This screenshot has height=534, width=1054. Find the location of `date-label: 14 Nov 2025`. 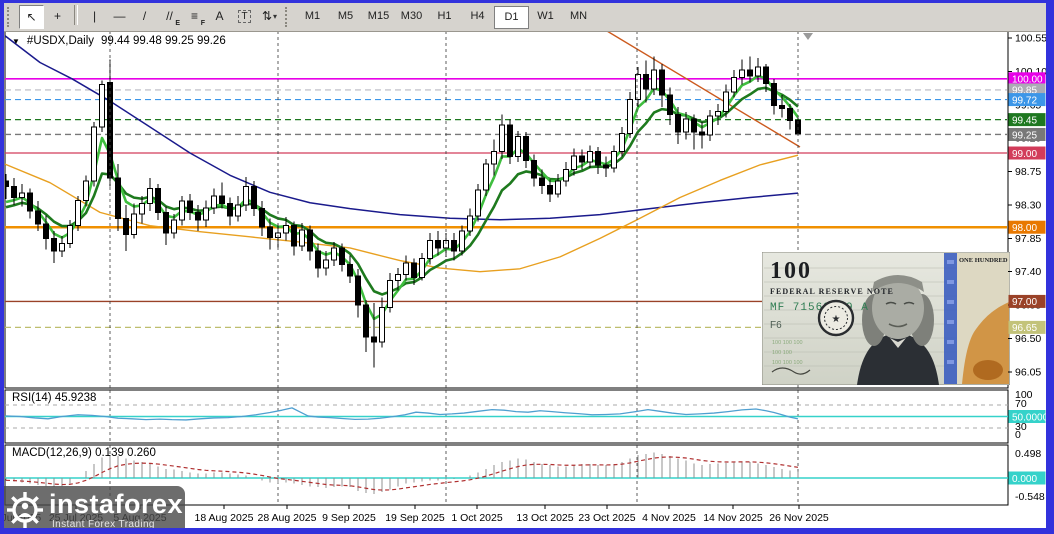

date-label: 14 Nov 2025 is located at coordinates (733, 518).